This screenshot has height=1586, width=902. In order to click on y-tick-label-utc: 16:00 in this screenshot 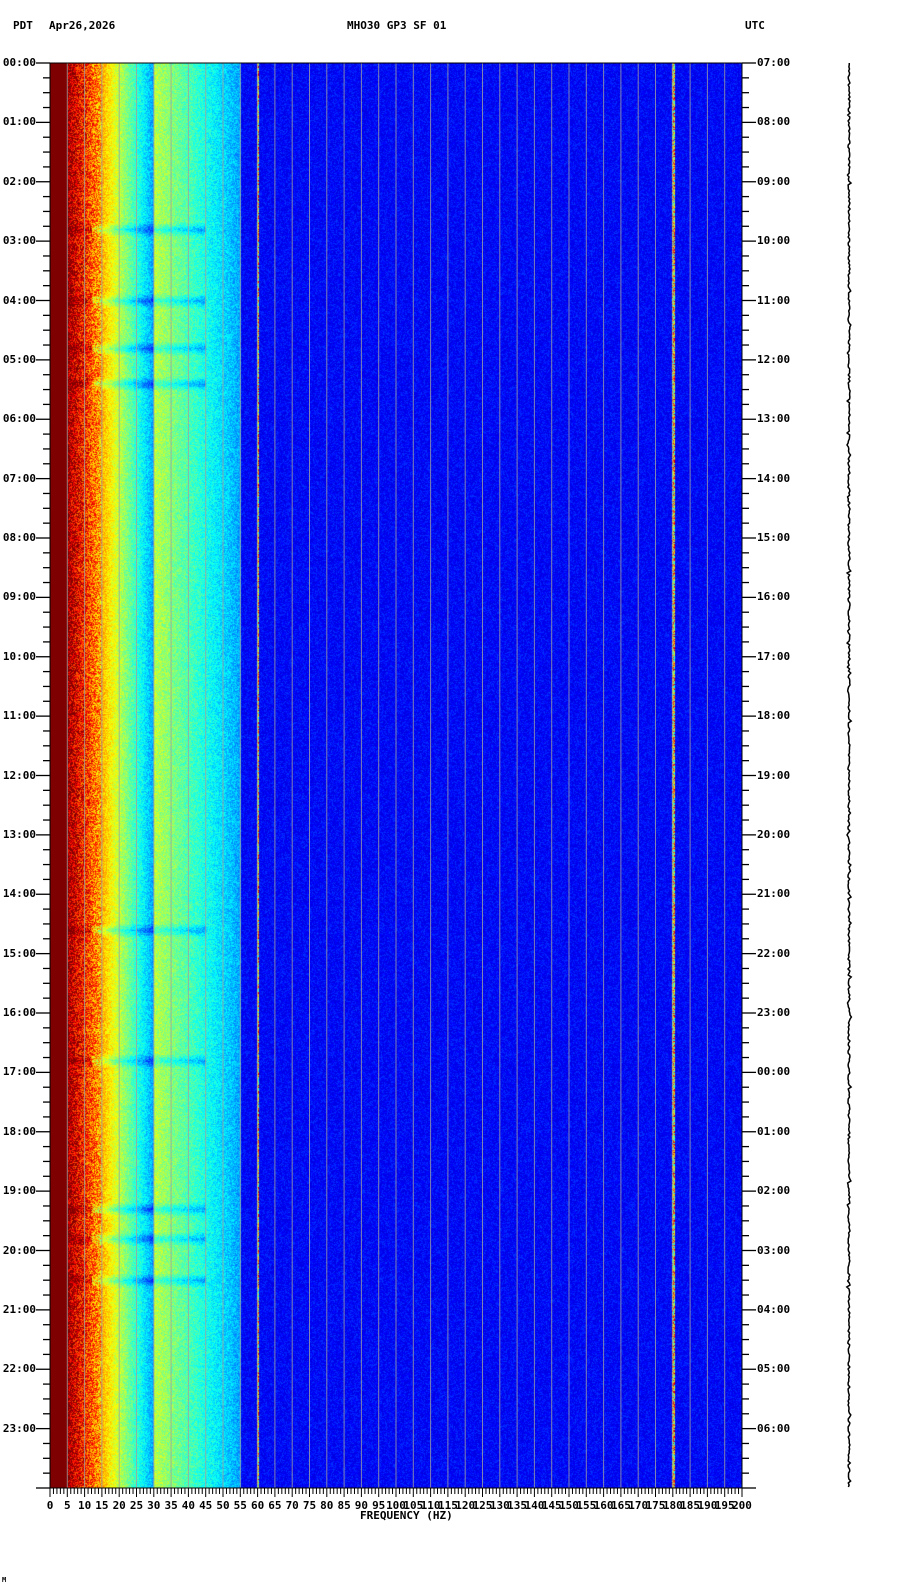, I will do `click(774, 597)`.